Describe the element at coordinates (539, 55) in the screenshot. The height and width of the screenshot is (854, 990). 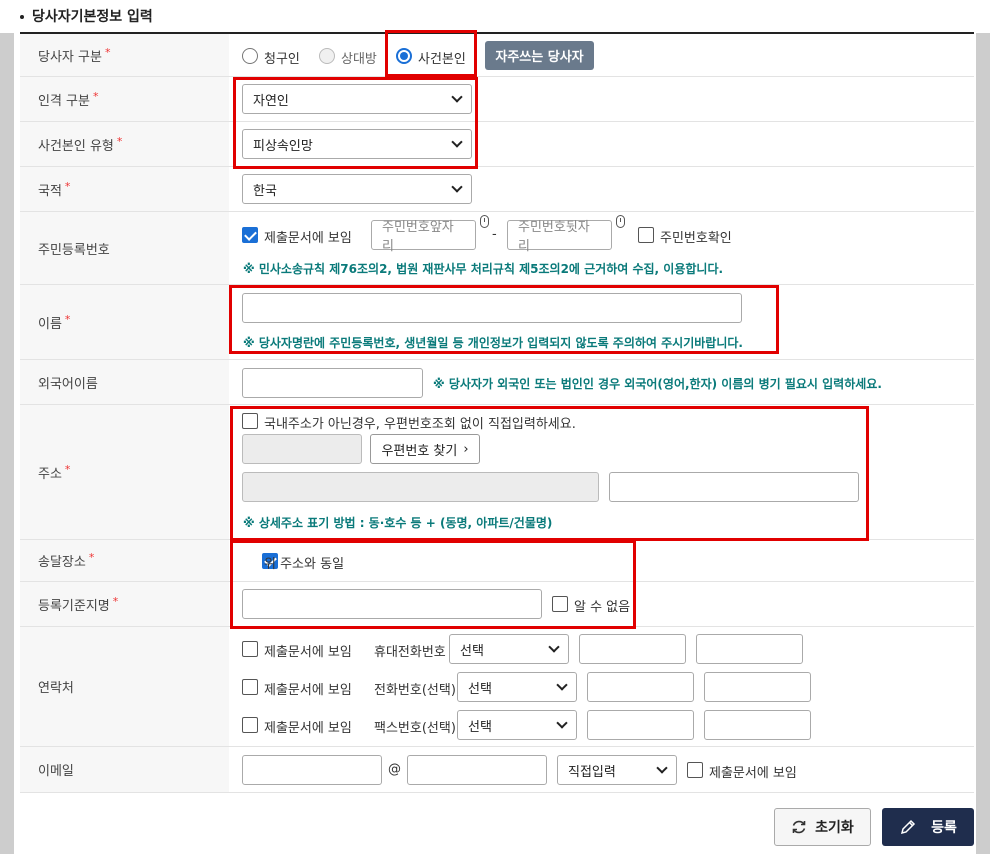
I see `frequent-party-button: 자주쓰는 당사자` at that location.